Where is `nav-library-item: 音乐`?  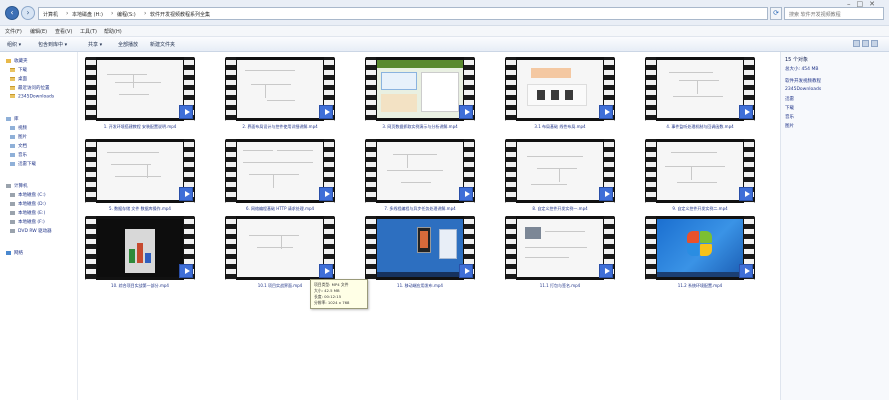
nav-library-item: 音乐 is located at coordinates (18, 155).